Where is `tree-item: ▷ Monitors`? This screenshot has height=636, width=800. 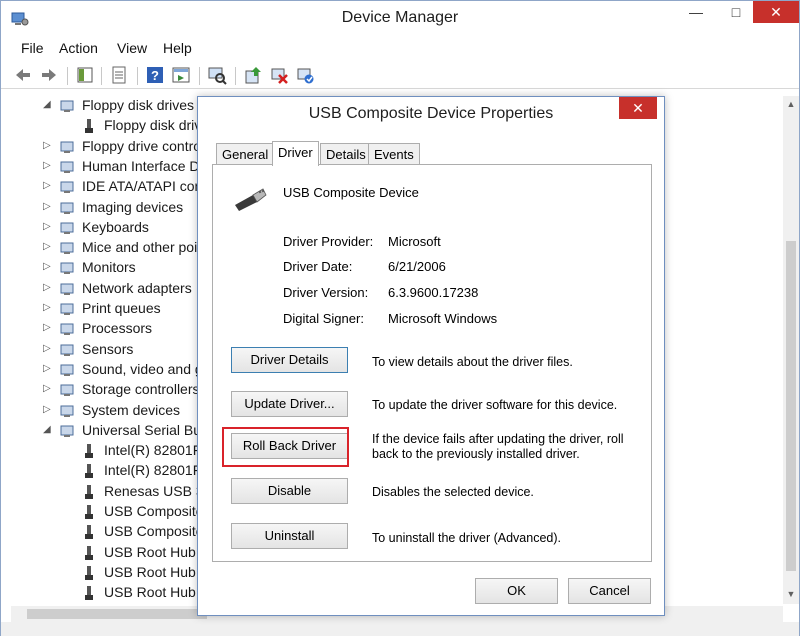
tree-item: ▷ Monitors is located at coordinates (111, 268).